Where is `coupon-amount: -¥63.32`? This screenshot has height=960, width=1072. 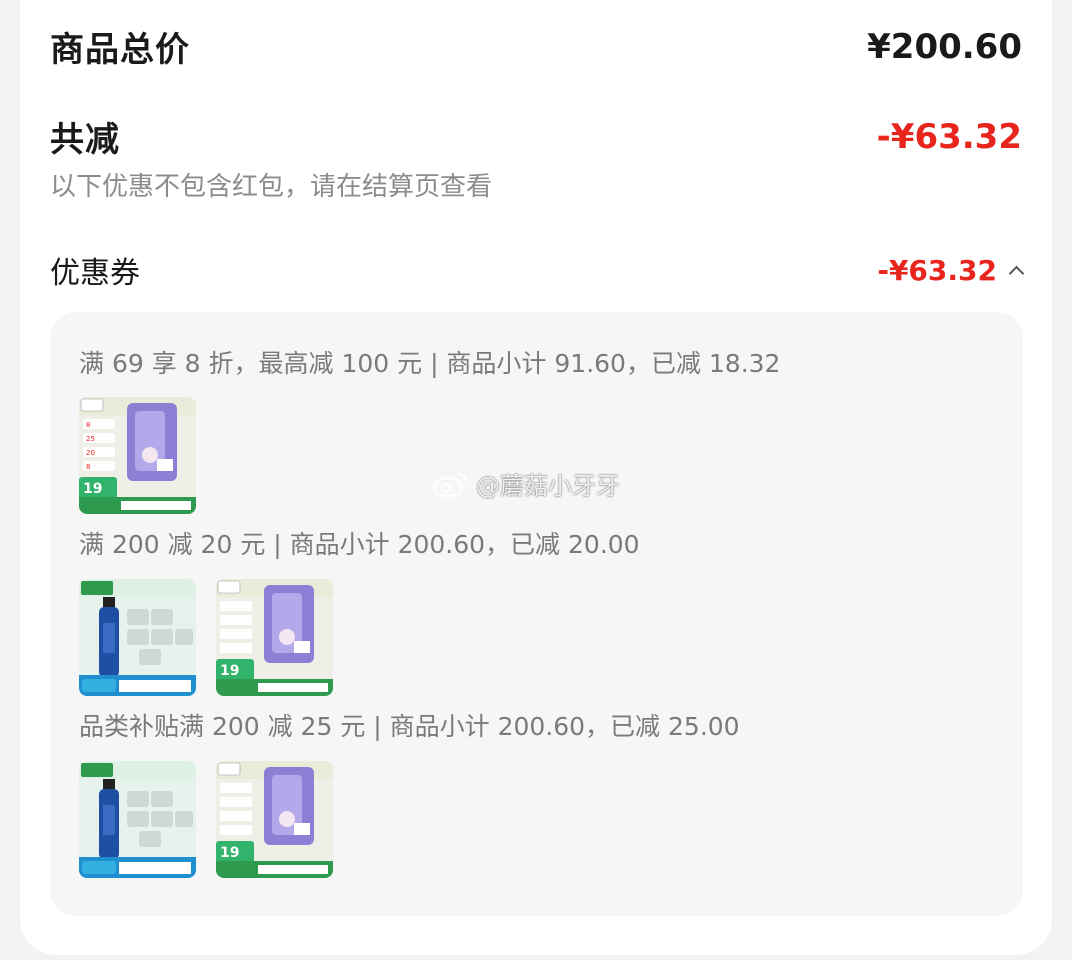 coupon-amount: -¥63.32 is located at coordinates (951, 270).